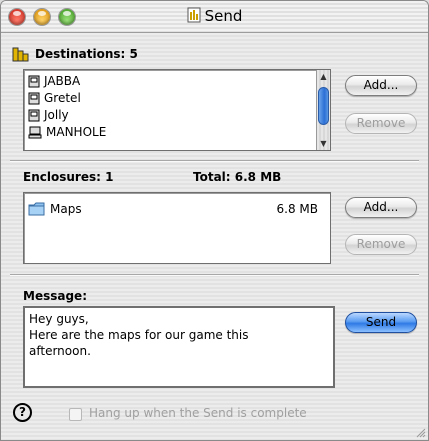 This screenshot has width=429, height=441. Describe the element at coordinates (56, 115) in the screenshot. I see `destination-name: Jolly` at that location.